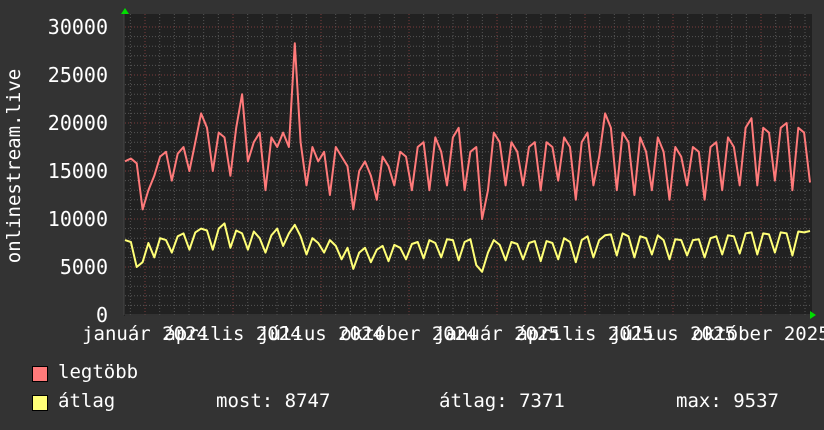 Image resolution: width=824 pixels, height=430 pixels. I want to click on legend-swatch-legtobb, so click(40, 374).